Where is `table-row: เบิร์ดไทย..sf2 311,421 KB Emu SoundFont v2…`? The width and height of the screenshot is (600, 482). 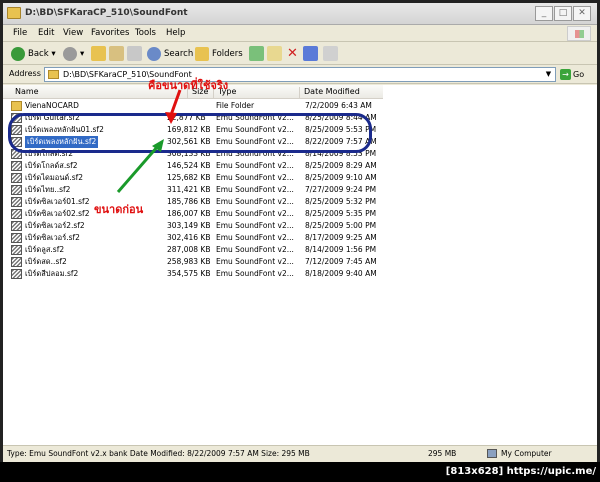 table-row: เบิร์ดไทย..sf2 311,421 KB Emu SoundFont v2… is located at coordinates (193, 190).